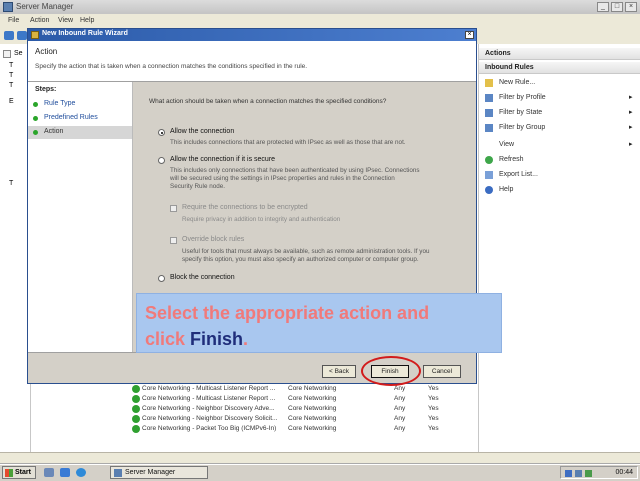 The width and height of the screenshot is (640, 481). What do you see at coordinates (489, 83) in the screenshot?
I see `new-rule-icon` at bounding box center [489, 83].